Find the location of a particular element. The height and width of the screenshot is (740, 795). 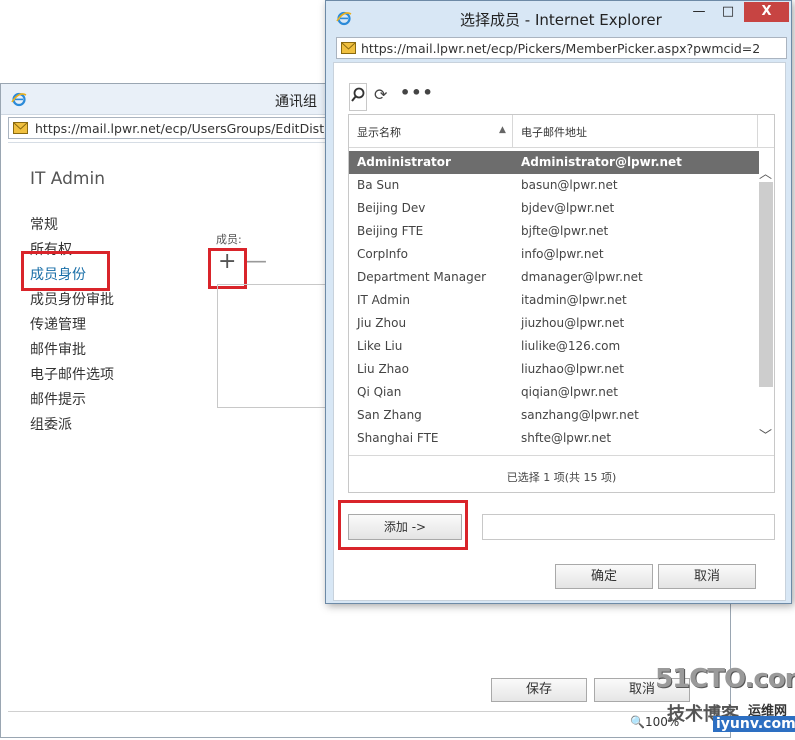

table-row: Liu Zhao liuzhao@lpwr.net is located at coordinates (554, 369).